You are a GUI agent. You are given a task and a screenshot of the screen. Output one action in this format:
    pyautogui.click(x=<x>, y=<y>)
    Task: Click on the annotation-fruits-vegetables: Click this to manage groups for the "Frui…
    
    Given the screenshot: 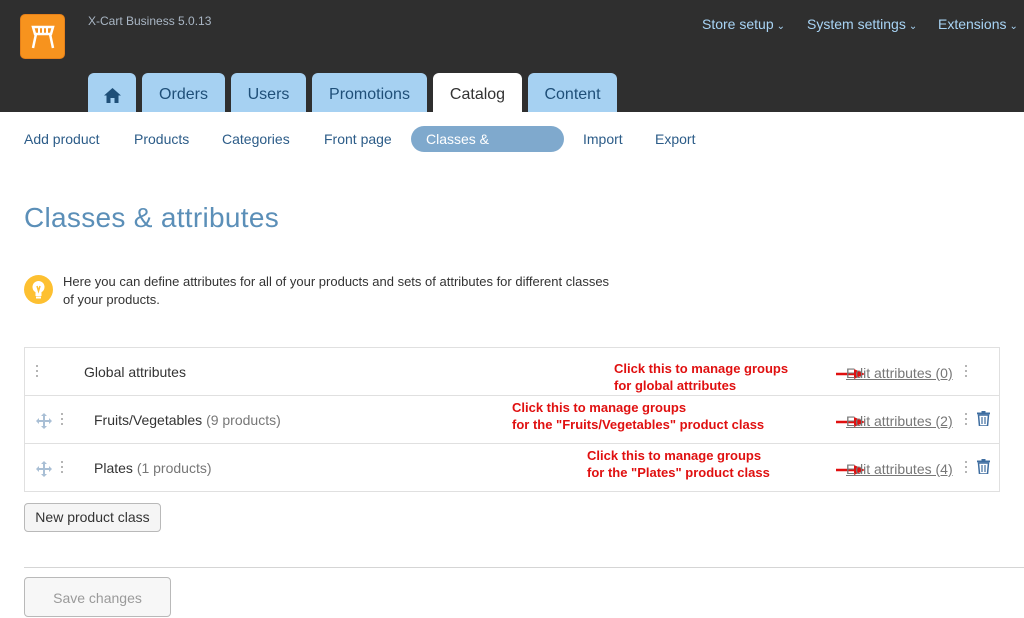 What is the action you would take?
    pyautogui.click(x=638, y=416)
    